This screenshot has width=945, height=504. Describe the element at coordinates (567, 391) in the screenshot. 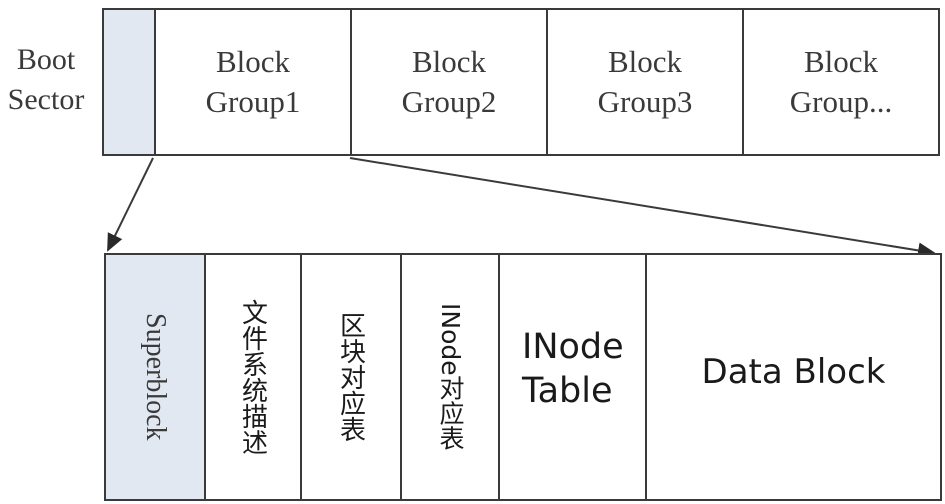

I see `inode-table-line2: Table` at that location.